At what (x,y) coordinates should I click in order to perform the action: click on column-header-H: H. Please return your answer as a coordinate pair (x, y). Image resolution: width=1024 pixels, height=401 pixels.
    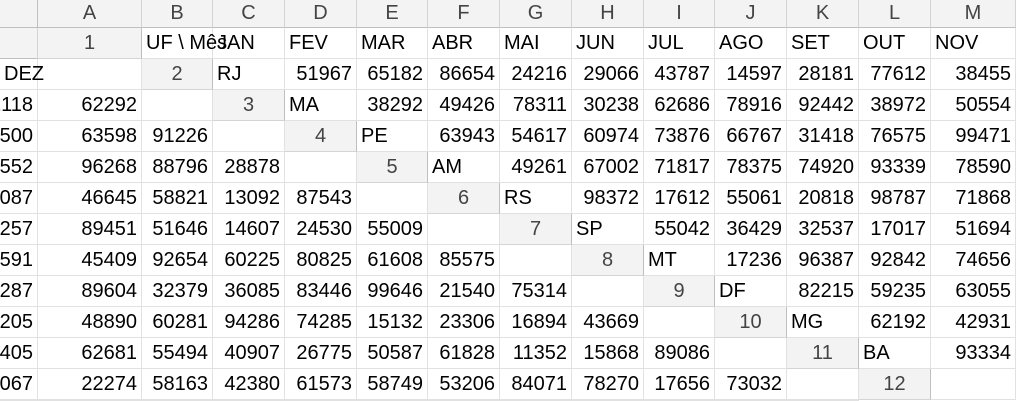
    Looking at the image, I should click on (608, 14).